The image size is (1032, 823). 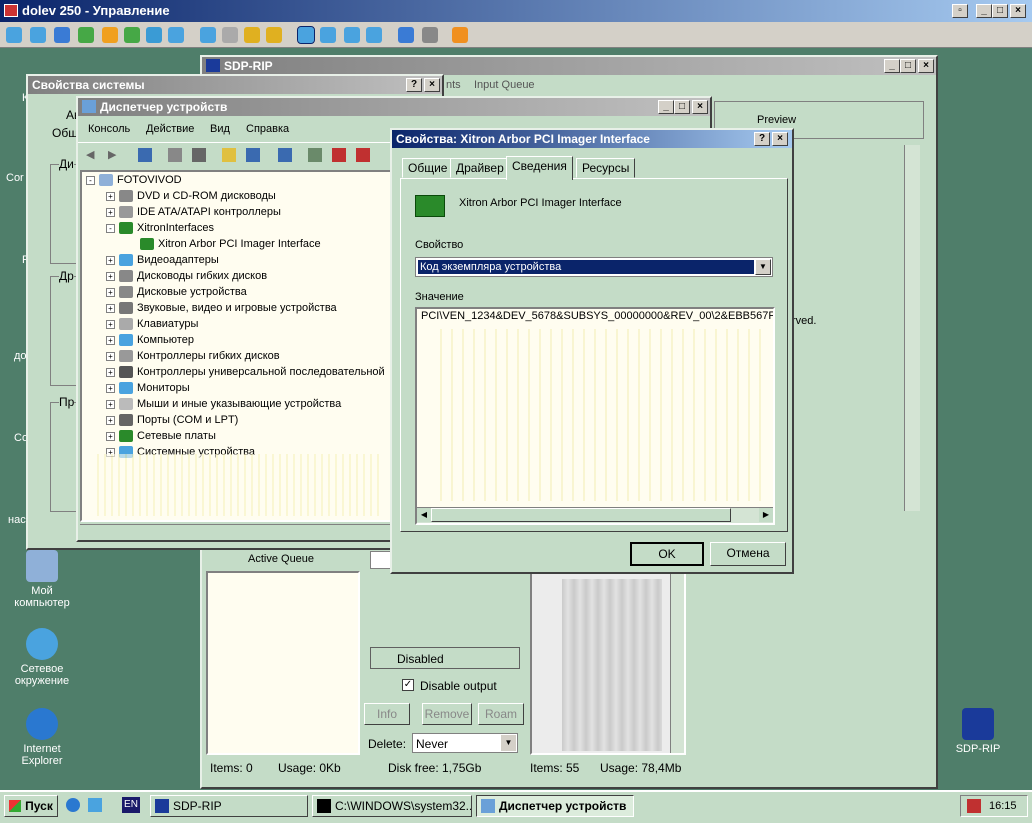 What do you see at coordinates (606, 168) in the screenshot?
I see `tab-resources: Ресурсы` at bounding box center [606, 168].